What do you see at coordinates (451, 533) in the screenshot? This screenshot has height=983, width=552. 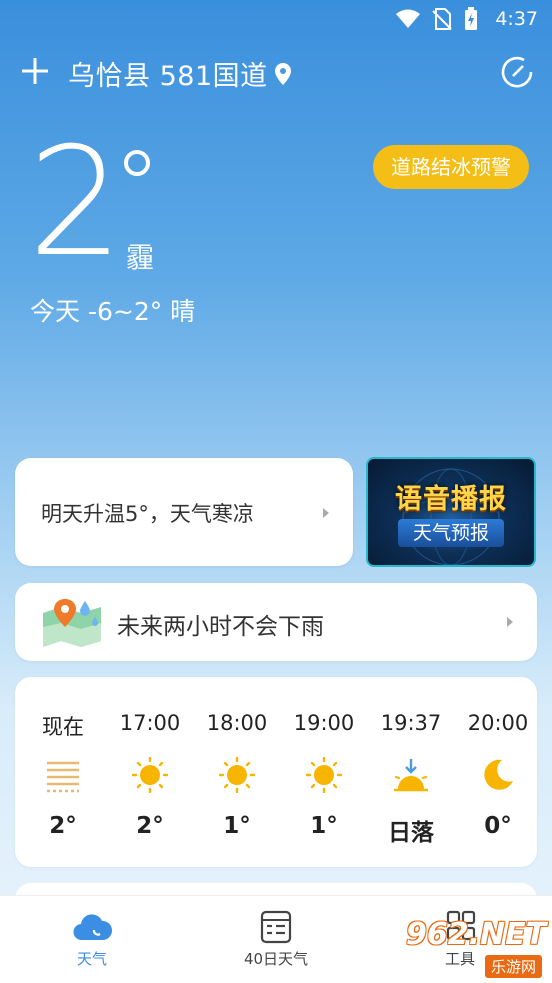 I see `voice-banner-subtitle: 天气预报` at bounding box center [451, 533].